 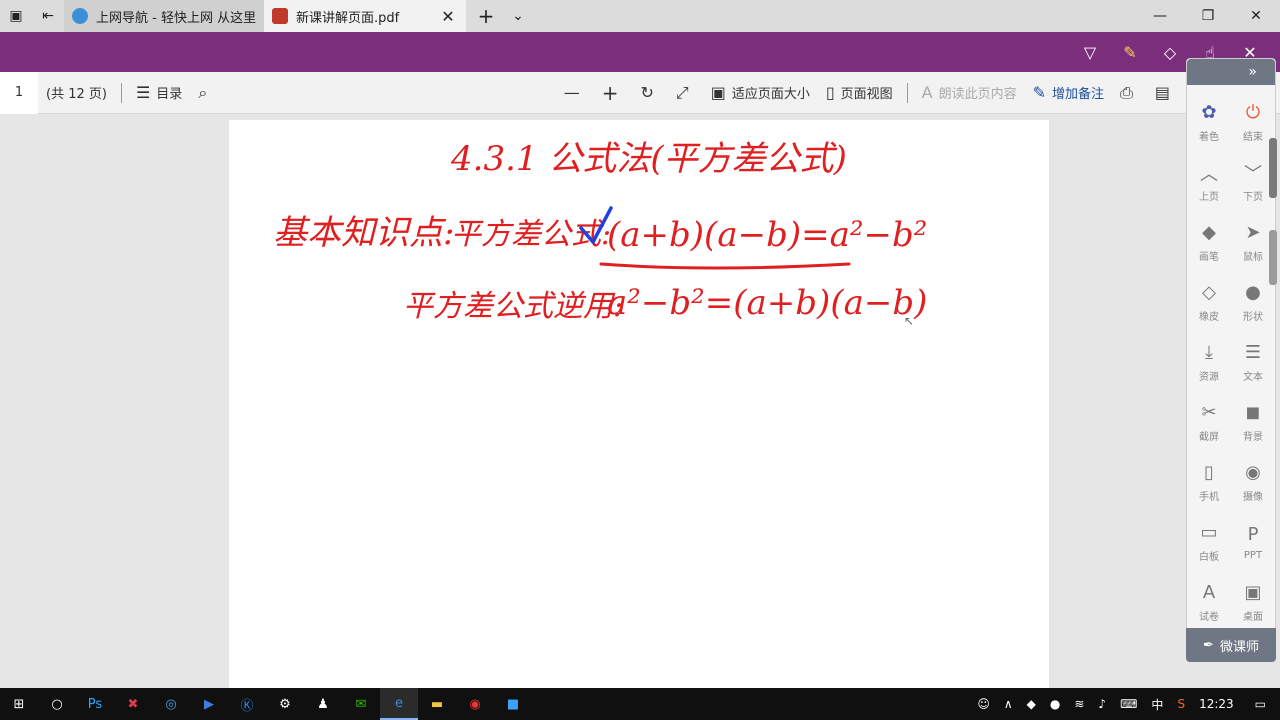 What do you see at coordinates (1209, 241) in the screenshot?
I see `side-button-pen: ◆ 画笔` at bounding box center [1209, 241].